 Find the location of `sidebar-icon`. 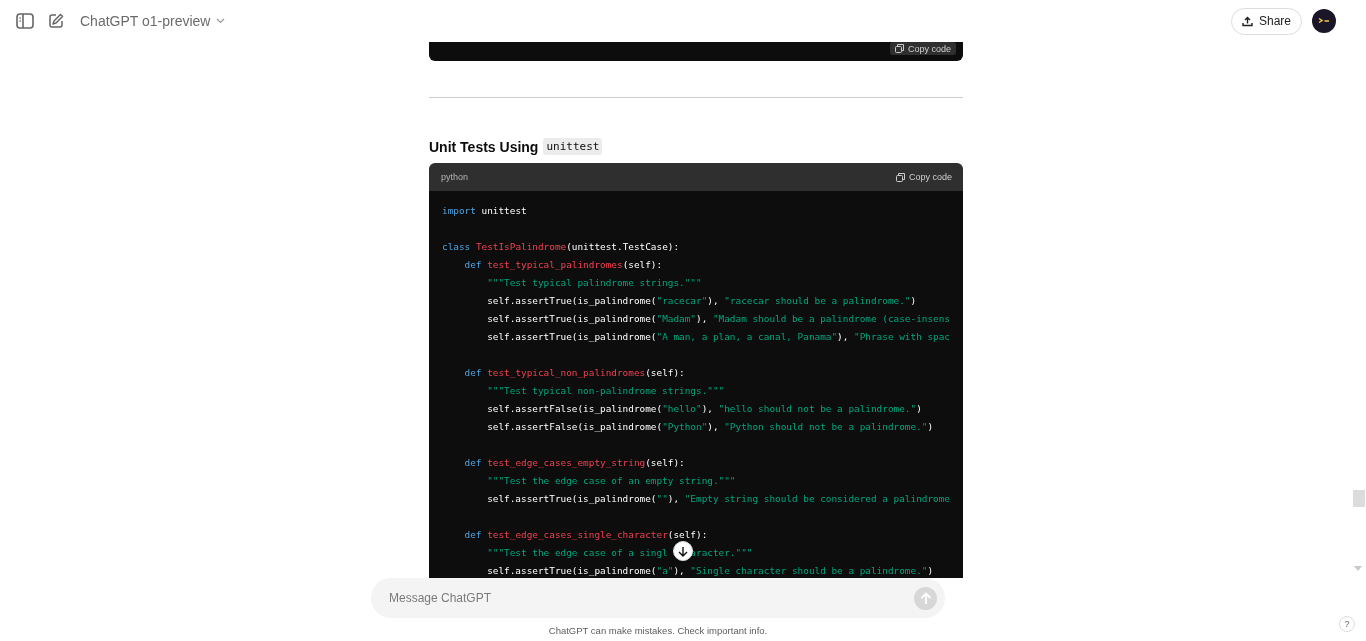

sidebar-icon is located at coordinates (25, 21).